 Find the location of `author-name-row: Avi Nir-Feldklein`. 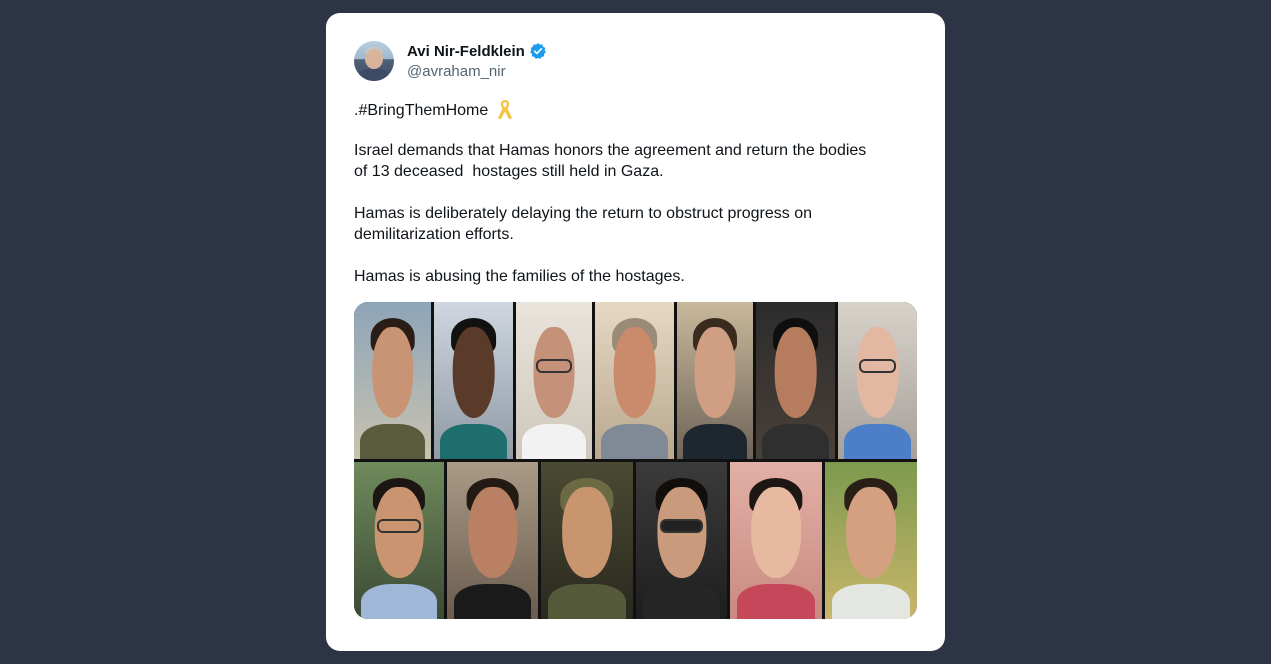

author-name-row: Avi Nir-Feldklein is located at coordinates (477, 51).